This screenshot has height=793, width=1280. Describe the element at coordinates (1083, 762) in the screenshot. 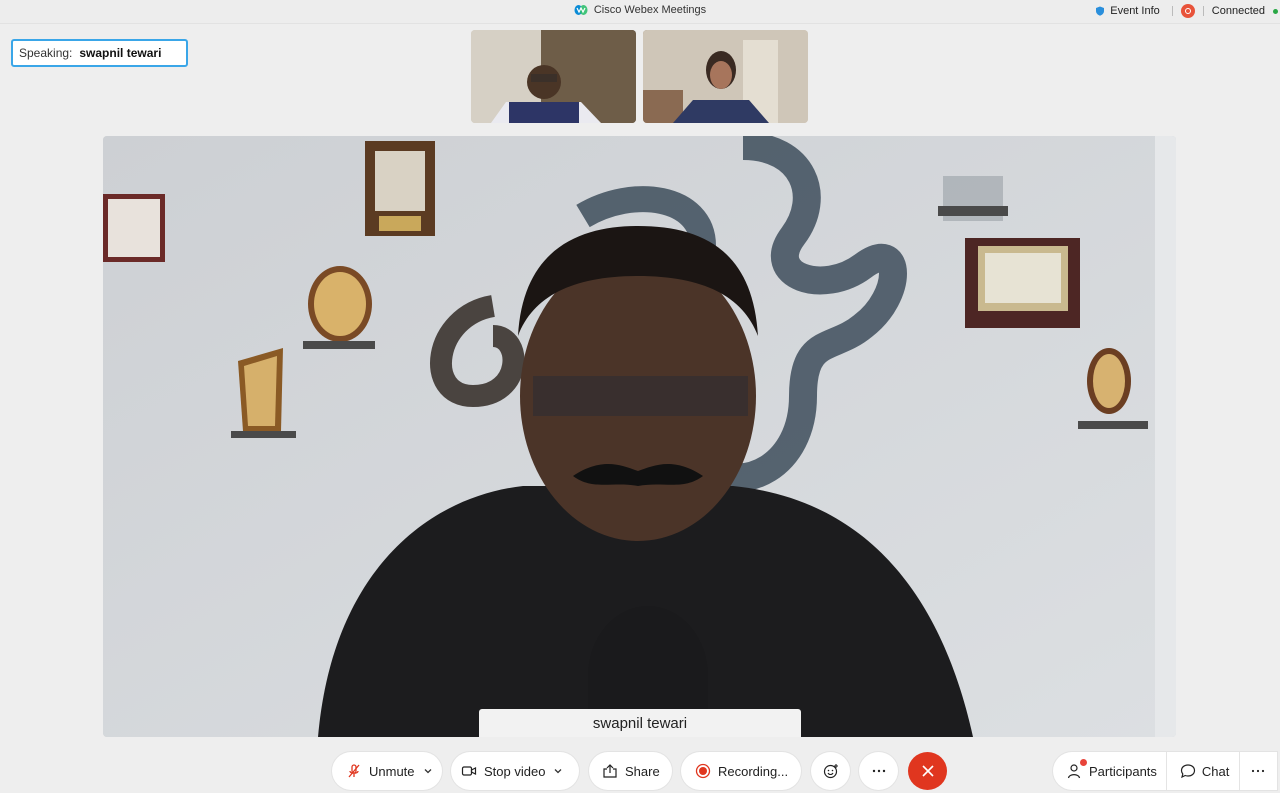

I see `notification-badge` at that location.